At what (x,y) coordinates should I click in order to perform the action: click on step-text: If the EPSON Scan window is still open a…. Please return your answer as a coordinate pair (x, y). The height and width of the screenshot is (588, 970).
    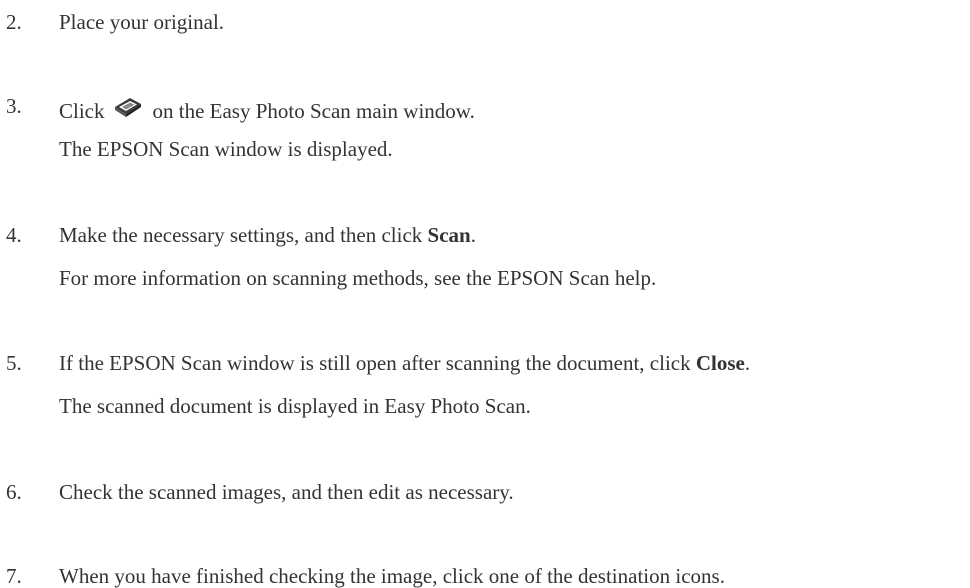
    Looking at the image, I should click on (404, 363).